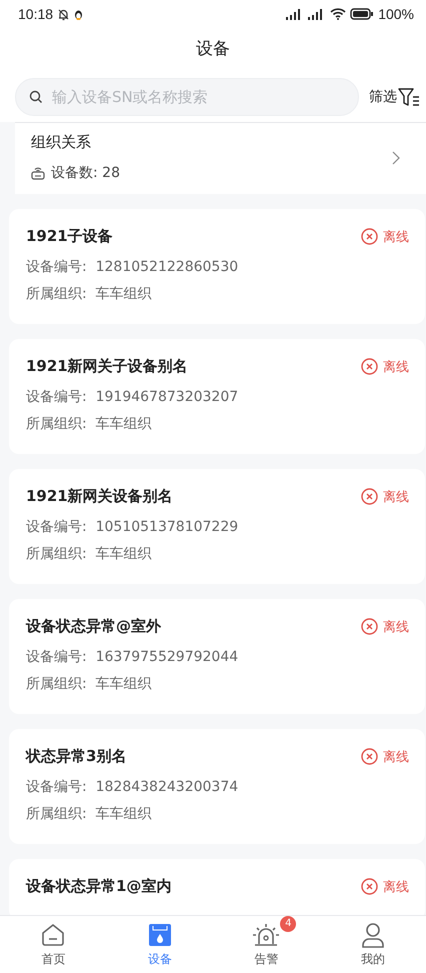 This screenshot has width=426, height=973. Describe the element at coordinates (99, 496) in the screenshot. I see `device-name: 1921新网关设备别名` at that location.